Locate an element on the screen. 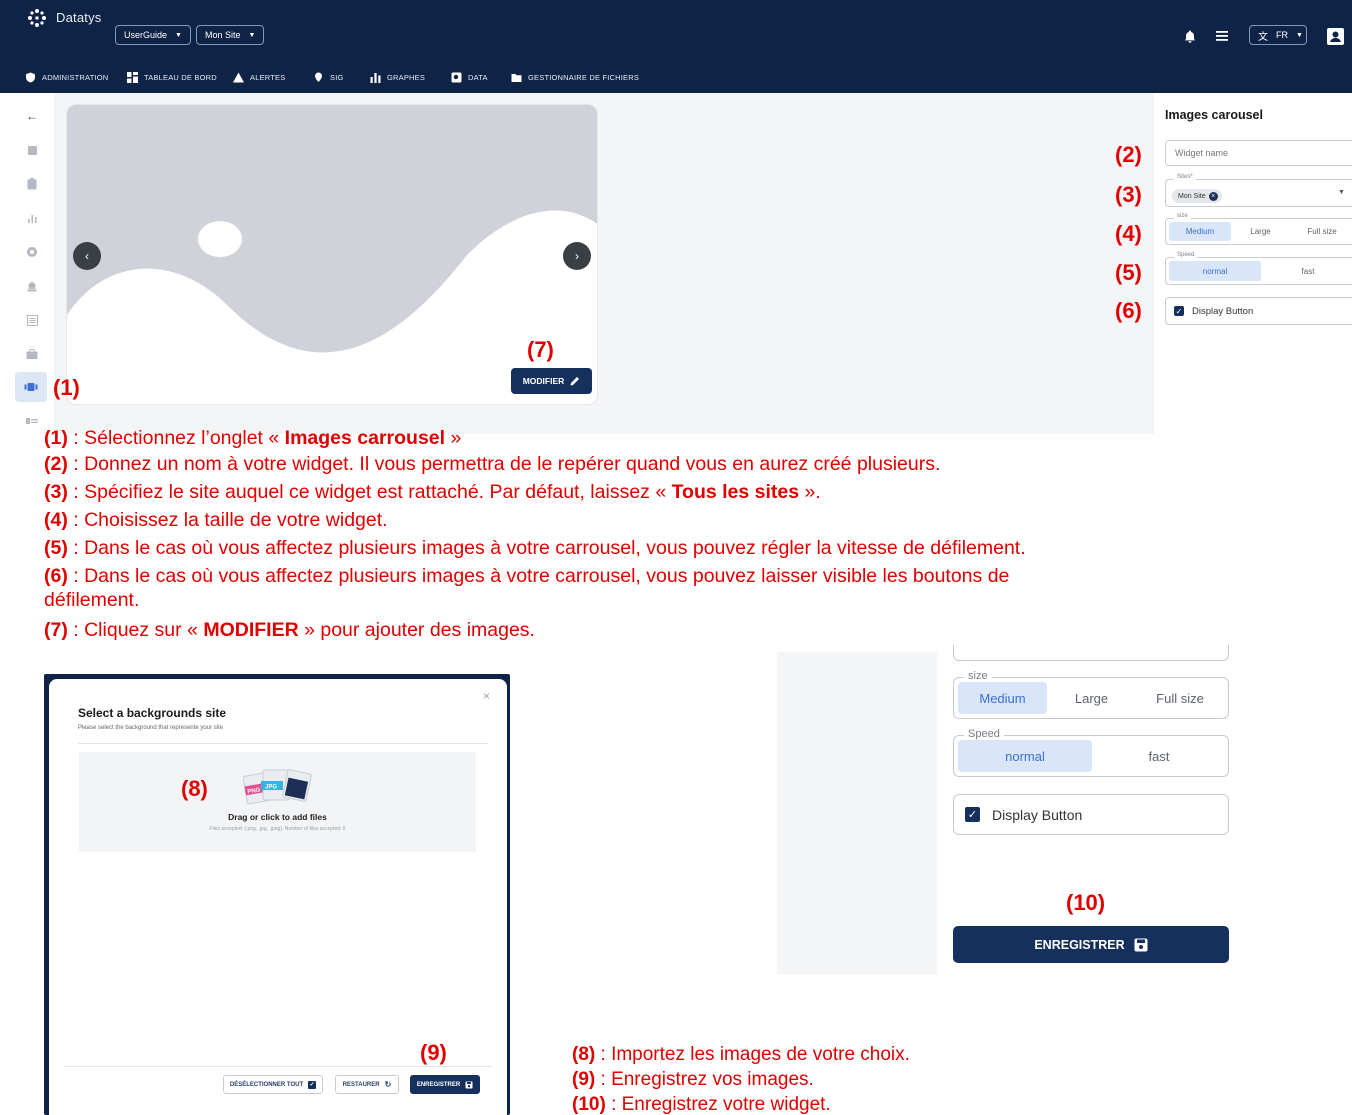  bell-icon is located at coordinates (1190, 36).